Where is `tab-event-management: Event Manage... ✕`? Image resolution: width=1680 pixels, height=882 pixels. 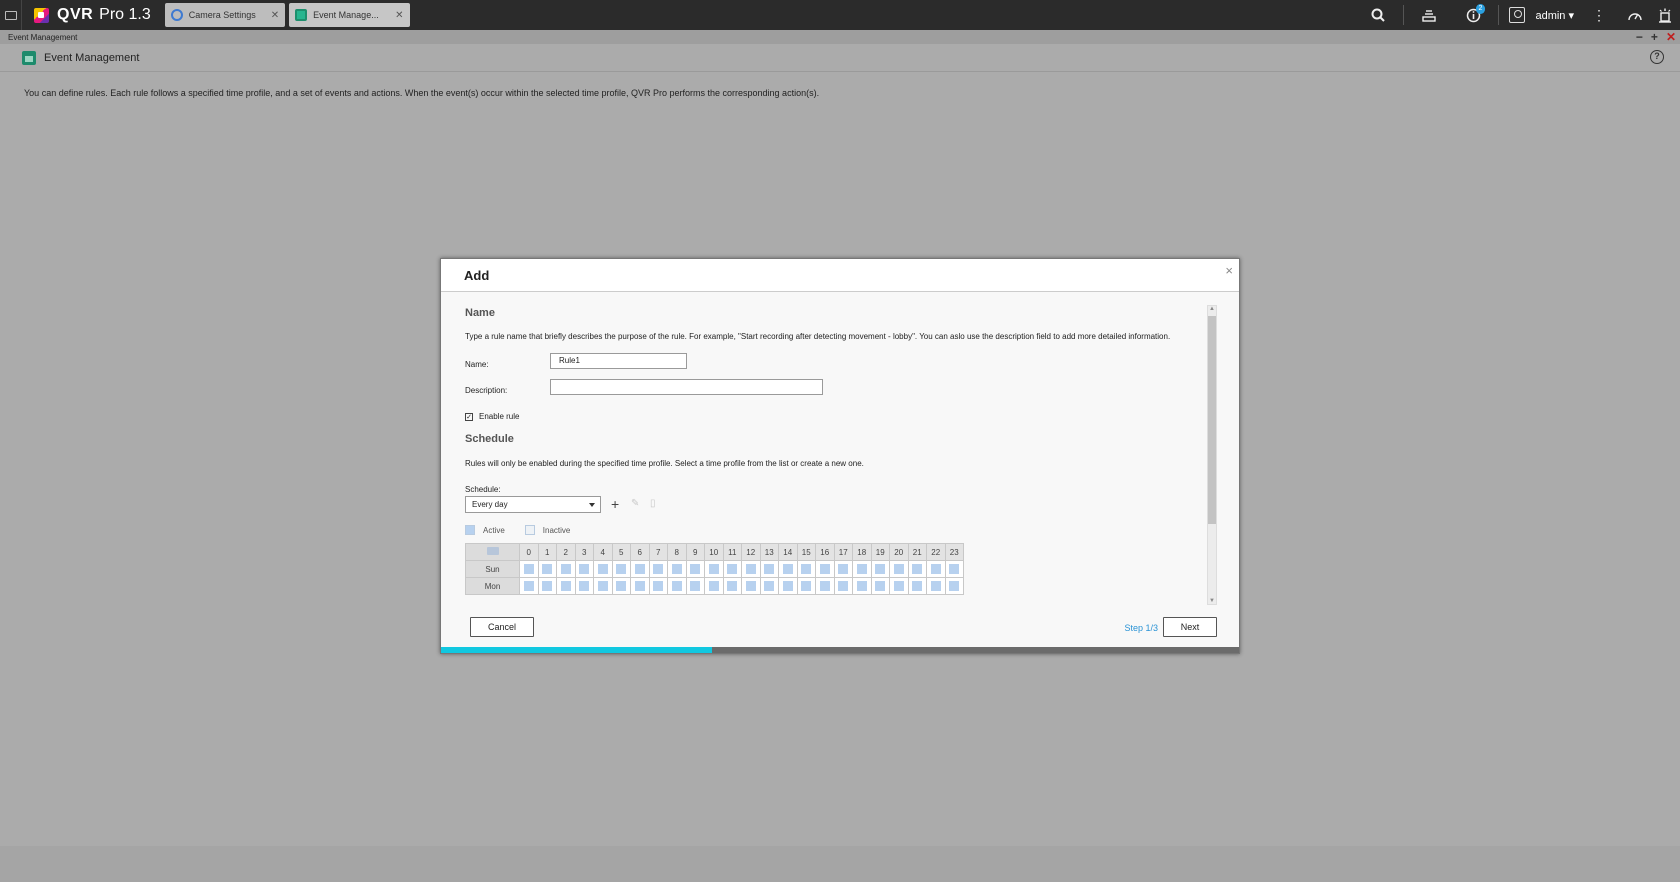 tab-event-management: Event Manage... ✕ is located at coordinates (349, 15).